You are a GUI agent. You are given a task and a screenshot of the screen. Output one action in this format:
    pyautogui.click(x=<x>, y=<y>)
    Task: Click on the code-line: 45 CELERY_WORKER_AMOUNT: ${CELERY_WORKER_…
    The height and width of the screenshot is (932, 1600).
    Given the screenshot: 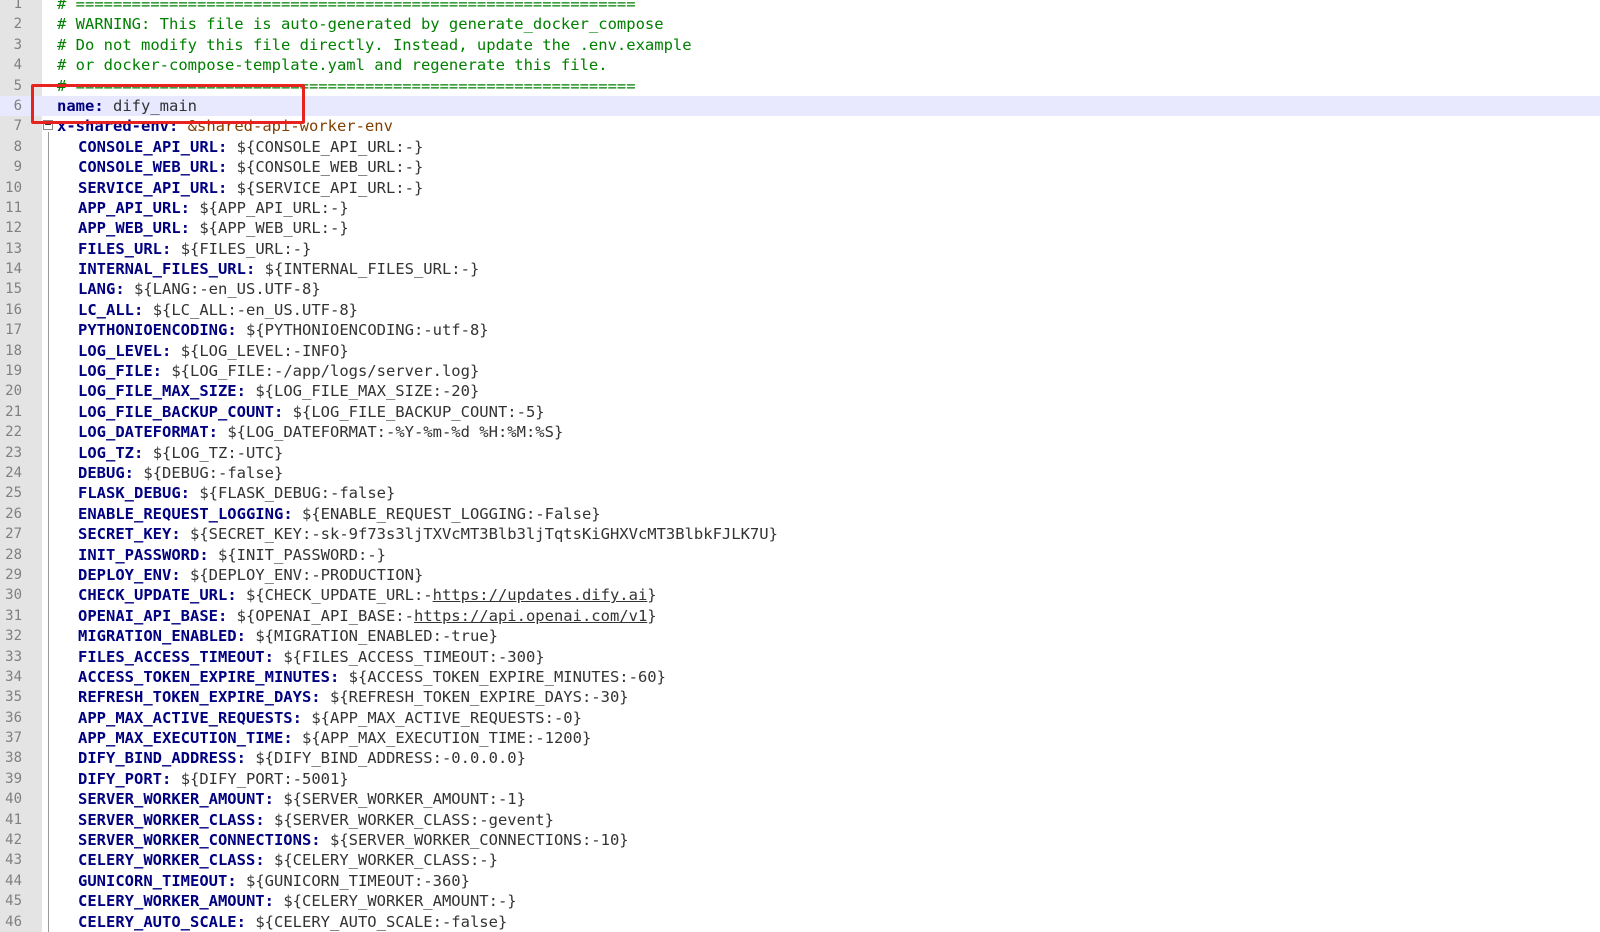 What is the action you would take?
    pyautogui.click(x=800, y=901)
    